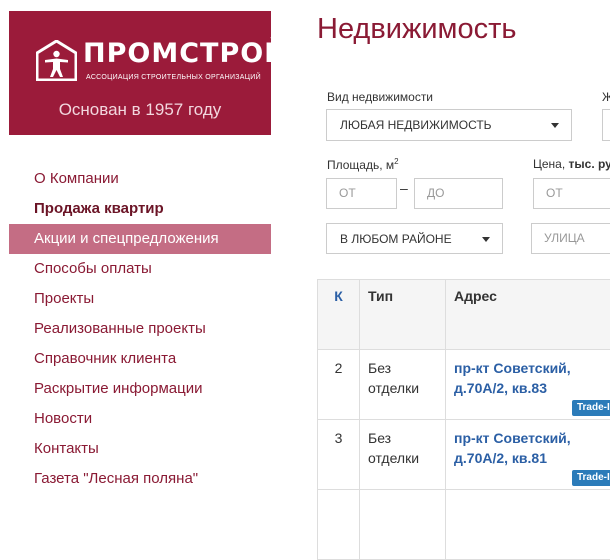  What do you see at coordinates (380, 97) in the screenshot?
I see `property-type-label: Вид недвижимости` at bounding box center [380, 97].